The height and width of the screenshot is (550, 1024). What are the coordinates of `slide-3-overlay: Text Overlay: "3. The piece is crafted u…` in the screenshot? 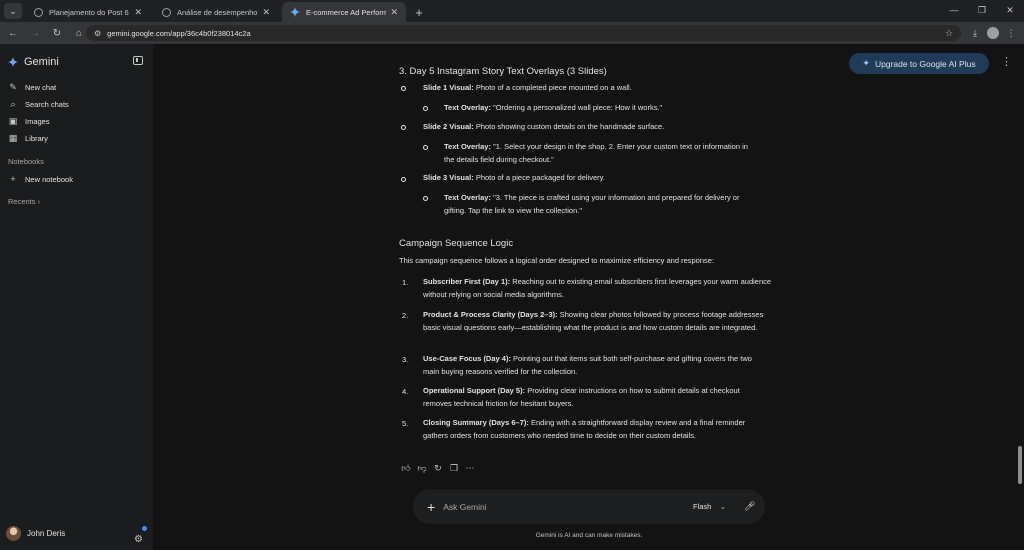 It's located at (592, 204).